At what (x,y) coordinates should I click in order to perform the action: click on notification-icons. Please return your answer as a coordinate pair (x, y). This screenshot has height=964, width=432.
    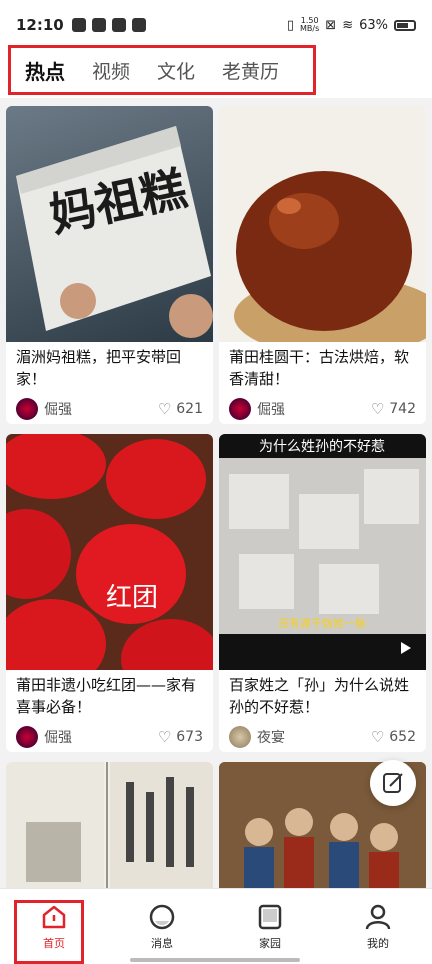
    Looking at the image, I should click on (108, 25).